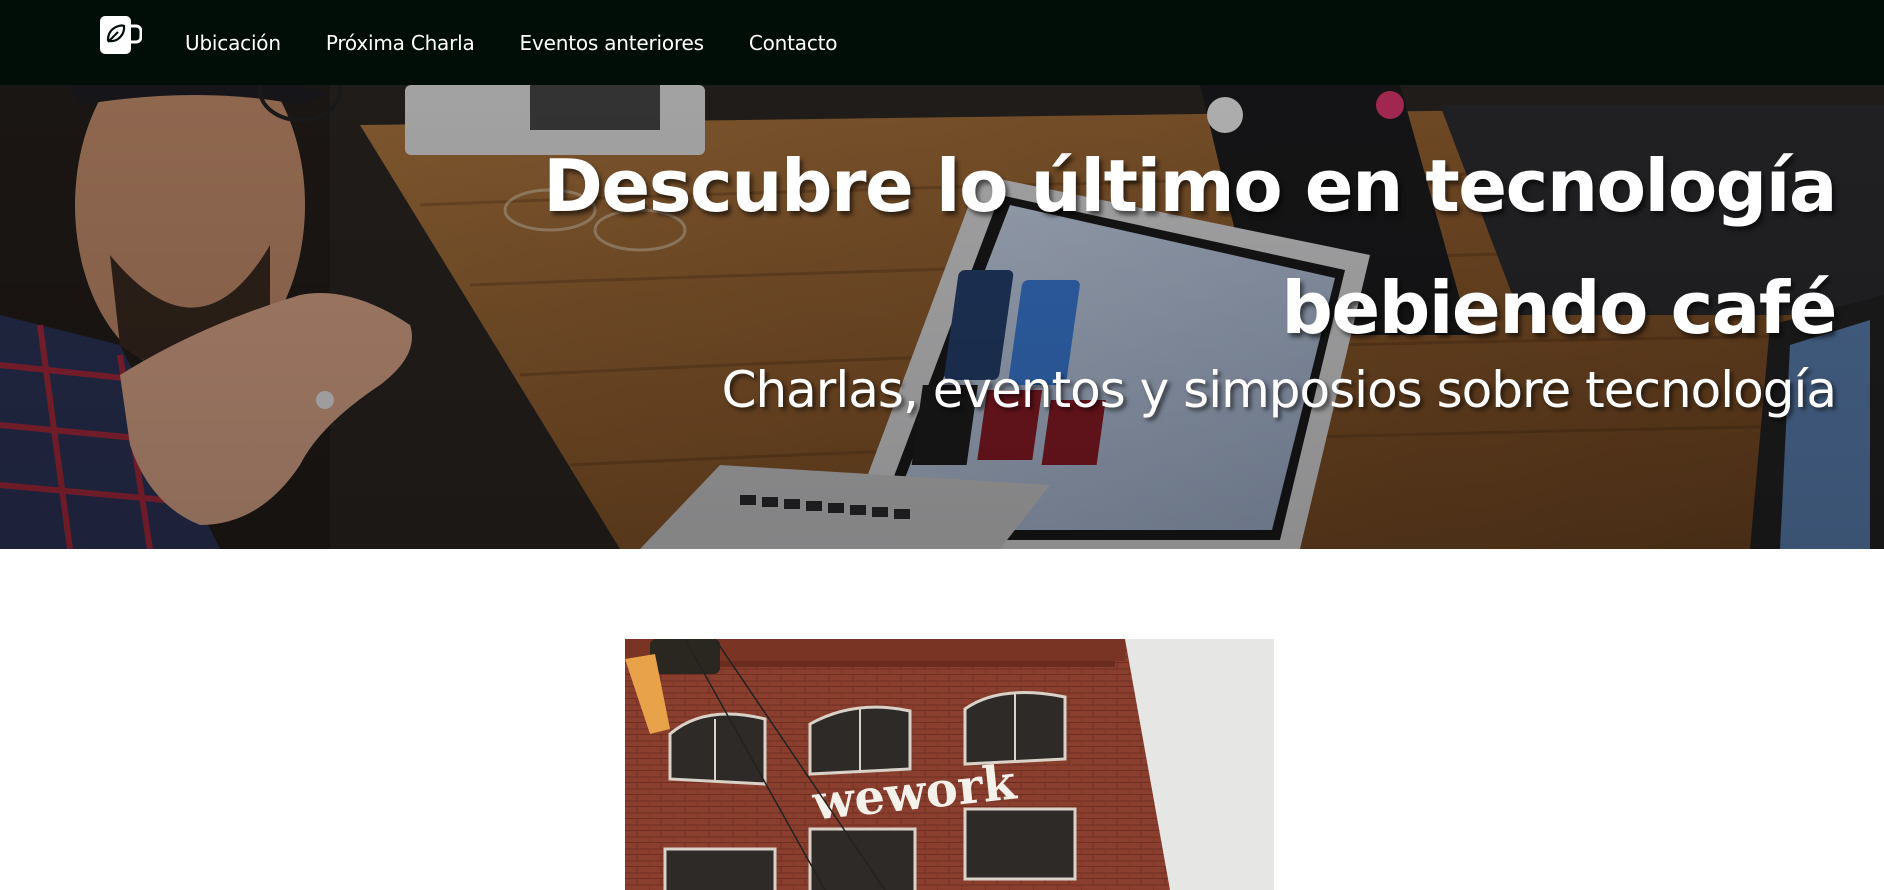 This screenshot has height=890, width=1884. What do you see at coordinates (400, 43) in the screenshot?
I see `nav-link-proxima-charla: Próxima Charla` at bounding box center [400, 43].